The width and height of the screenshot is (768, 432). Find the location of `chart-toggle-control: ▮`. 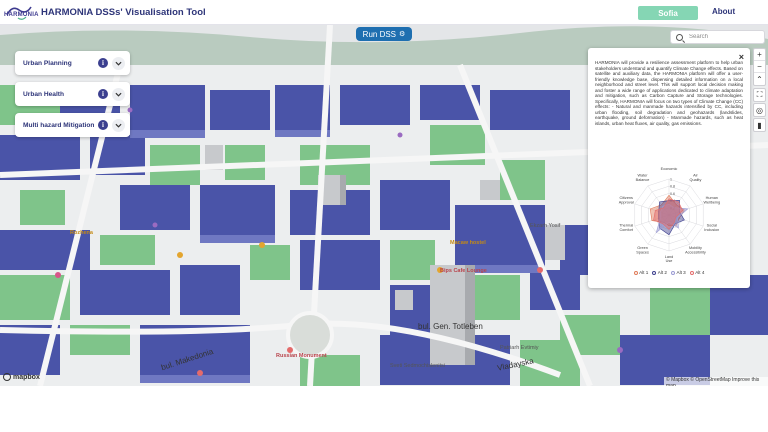

chart-toggle-control: ▮ is located at coordinates (759, 125).